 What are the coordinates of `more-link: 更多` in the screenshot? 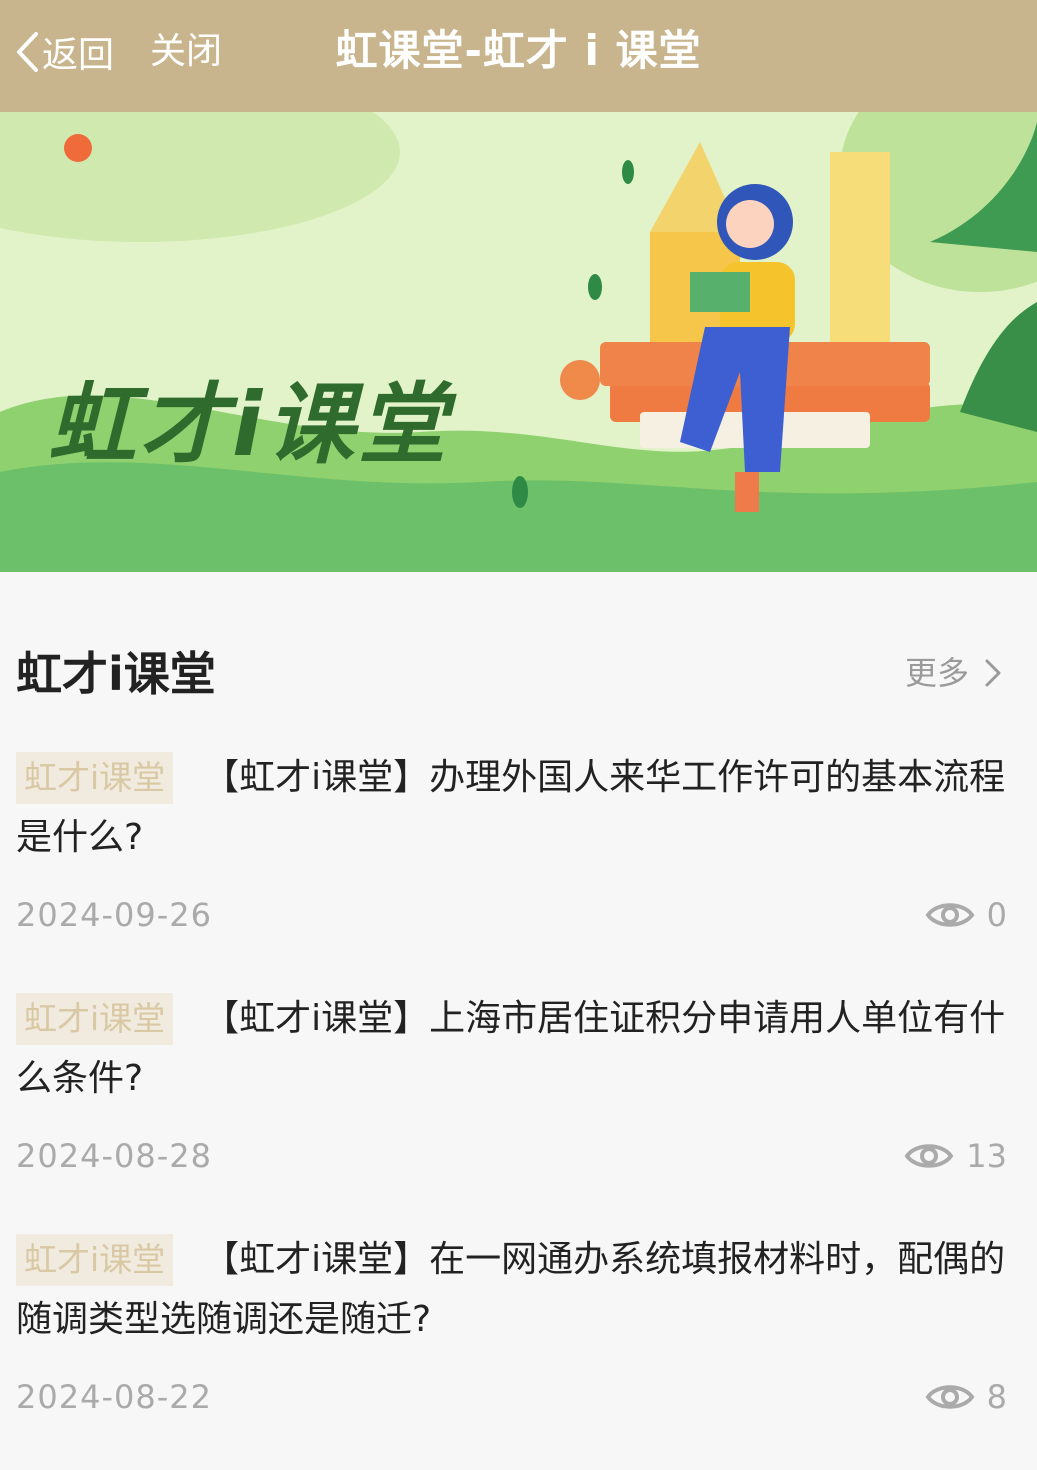 It's located at (954, 673).